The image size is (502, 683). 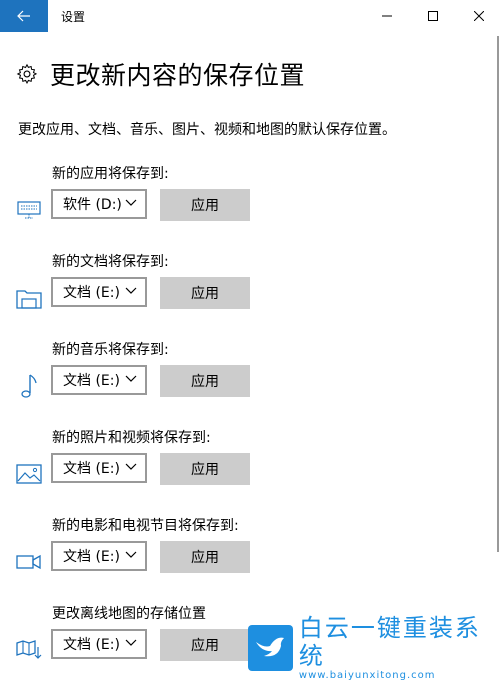 I want to click on map-download-icon, so click(x=29, y=650).